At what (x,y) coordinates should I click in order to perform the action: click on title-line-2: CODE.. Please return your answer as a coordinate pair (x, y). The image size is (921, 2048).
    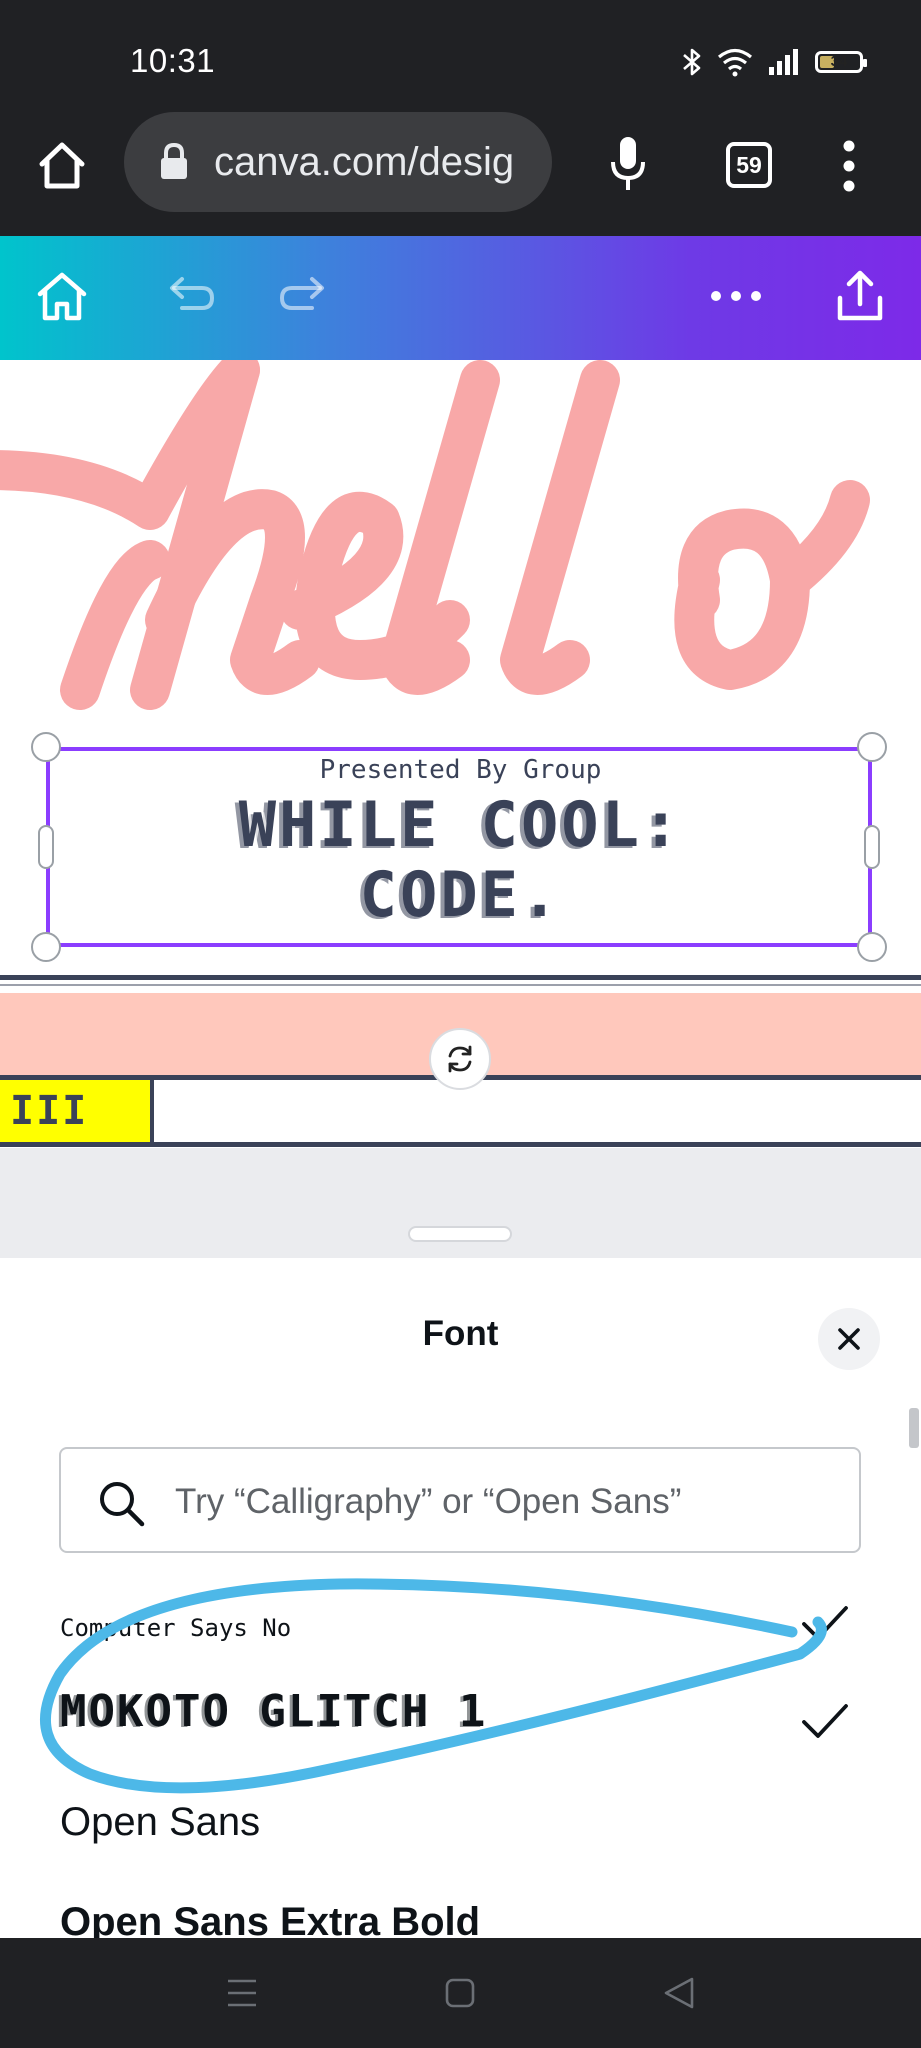
    Looking at the image, I should click on (460, 894).